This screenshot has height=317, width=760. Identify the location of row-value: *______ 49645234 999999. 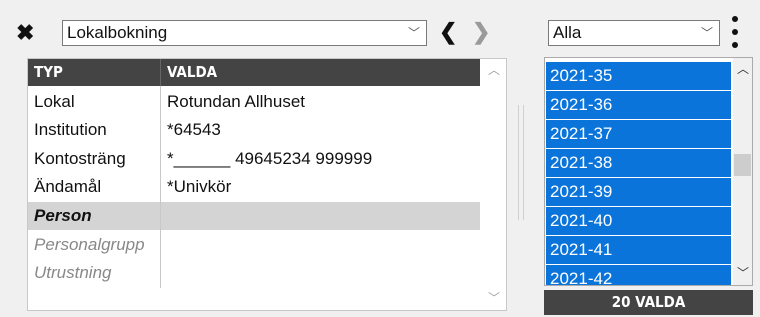
(270, 158).